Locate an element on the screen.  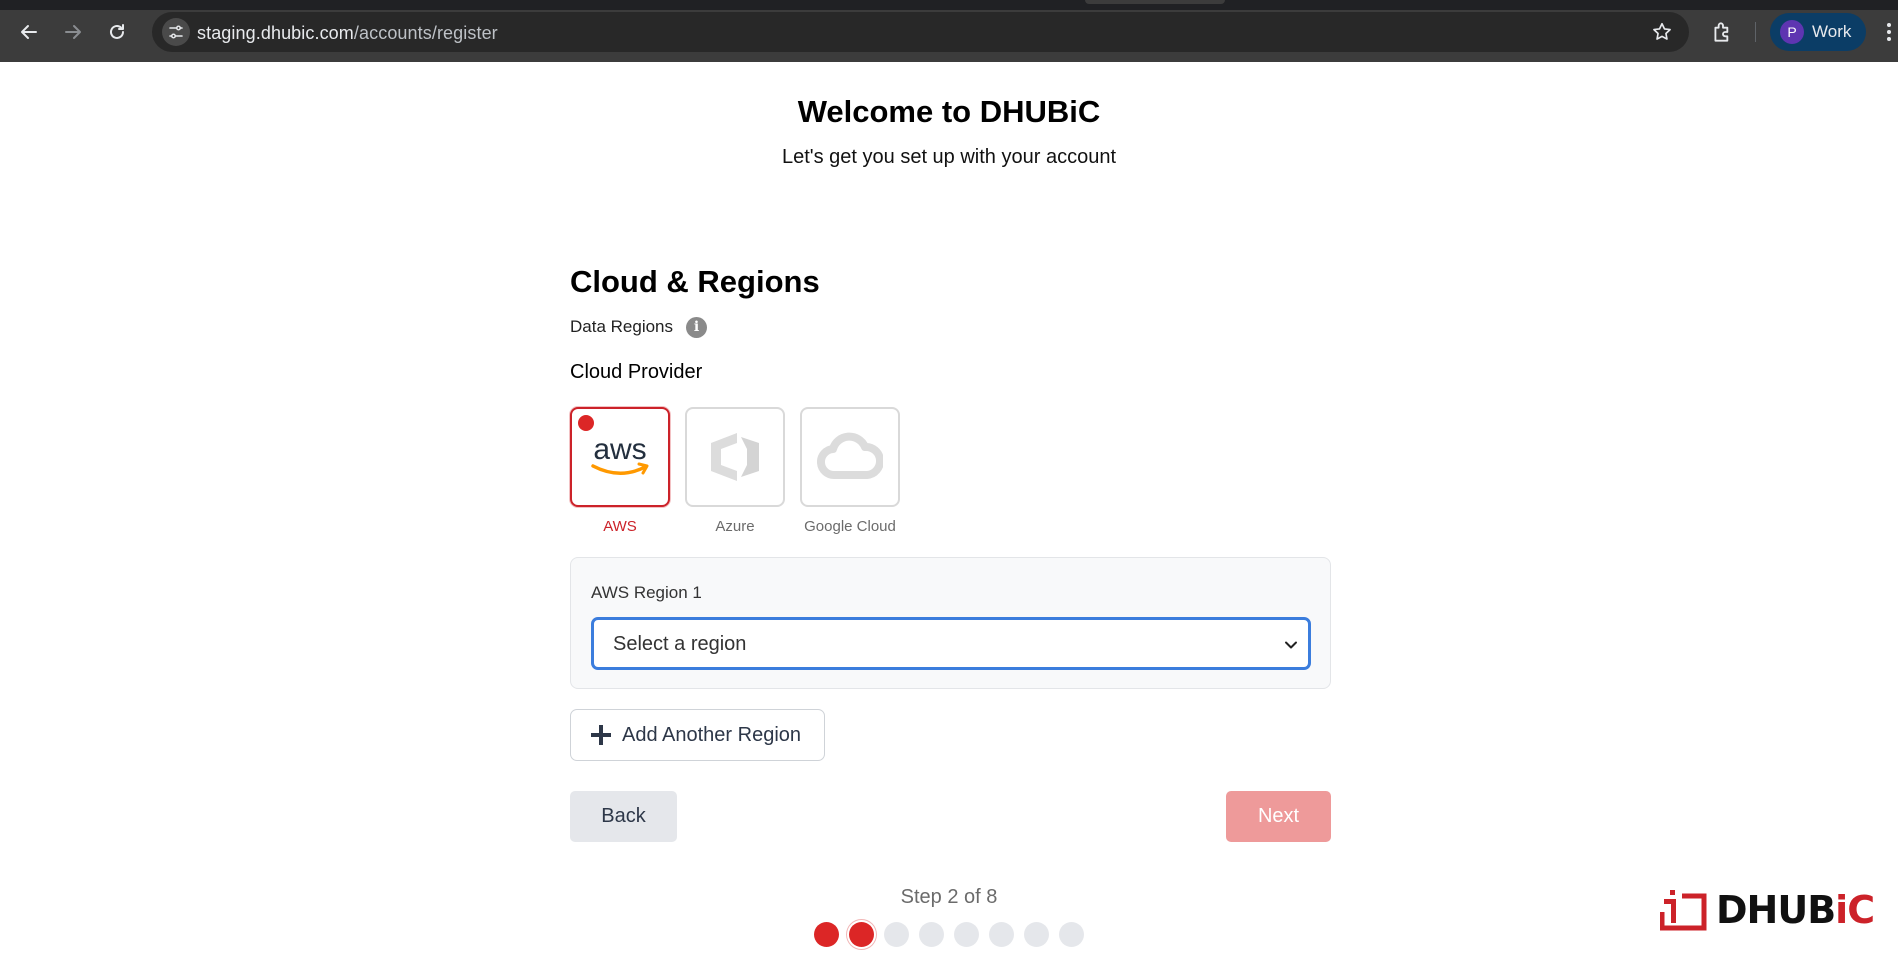
extensions-puzzle-icon is located at coordinates (1723, 32).